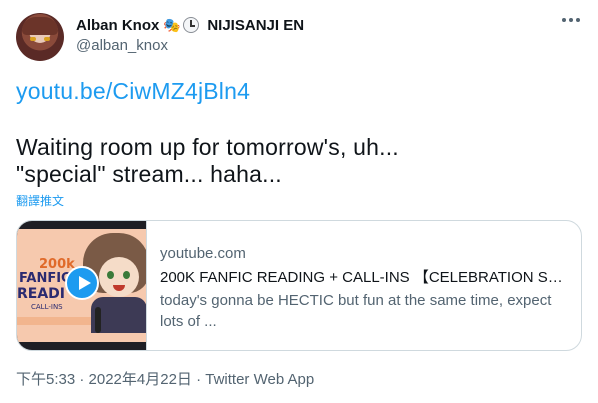  I want to click on character-eye-right, so click(126, 275).